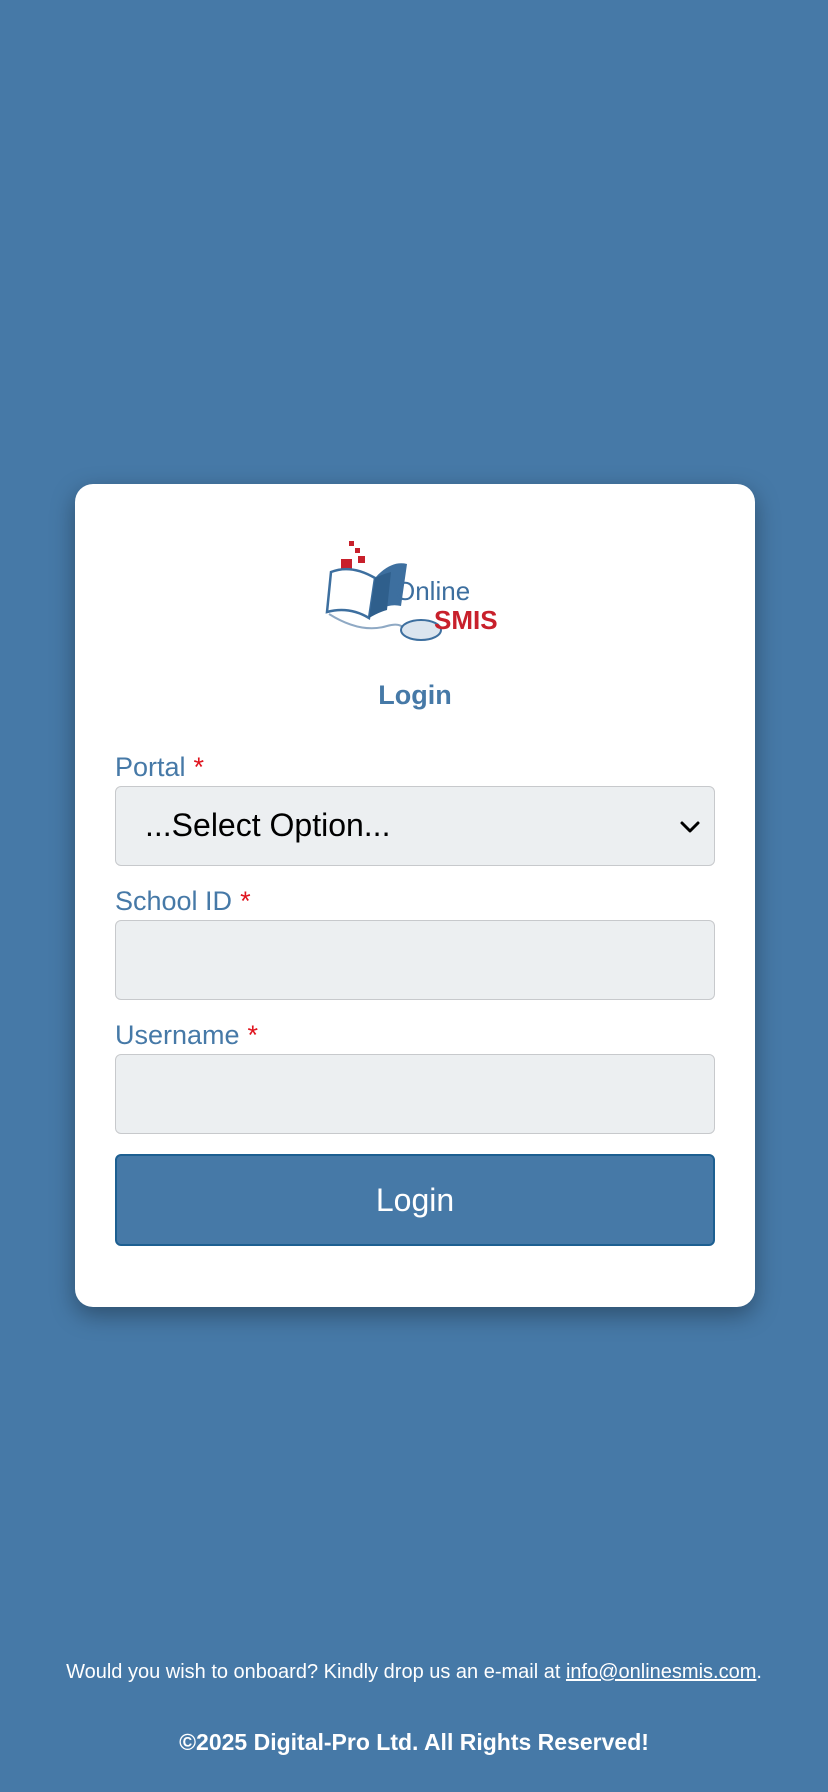 The image size is (828, 1792). Describe the element at coordinates (174, 901) in the screenshot. I see `school-id-label-text: School ID` at that location.